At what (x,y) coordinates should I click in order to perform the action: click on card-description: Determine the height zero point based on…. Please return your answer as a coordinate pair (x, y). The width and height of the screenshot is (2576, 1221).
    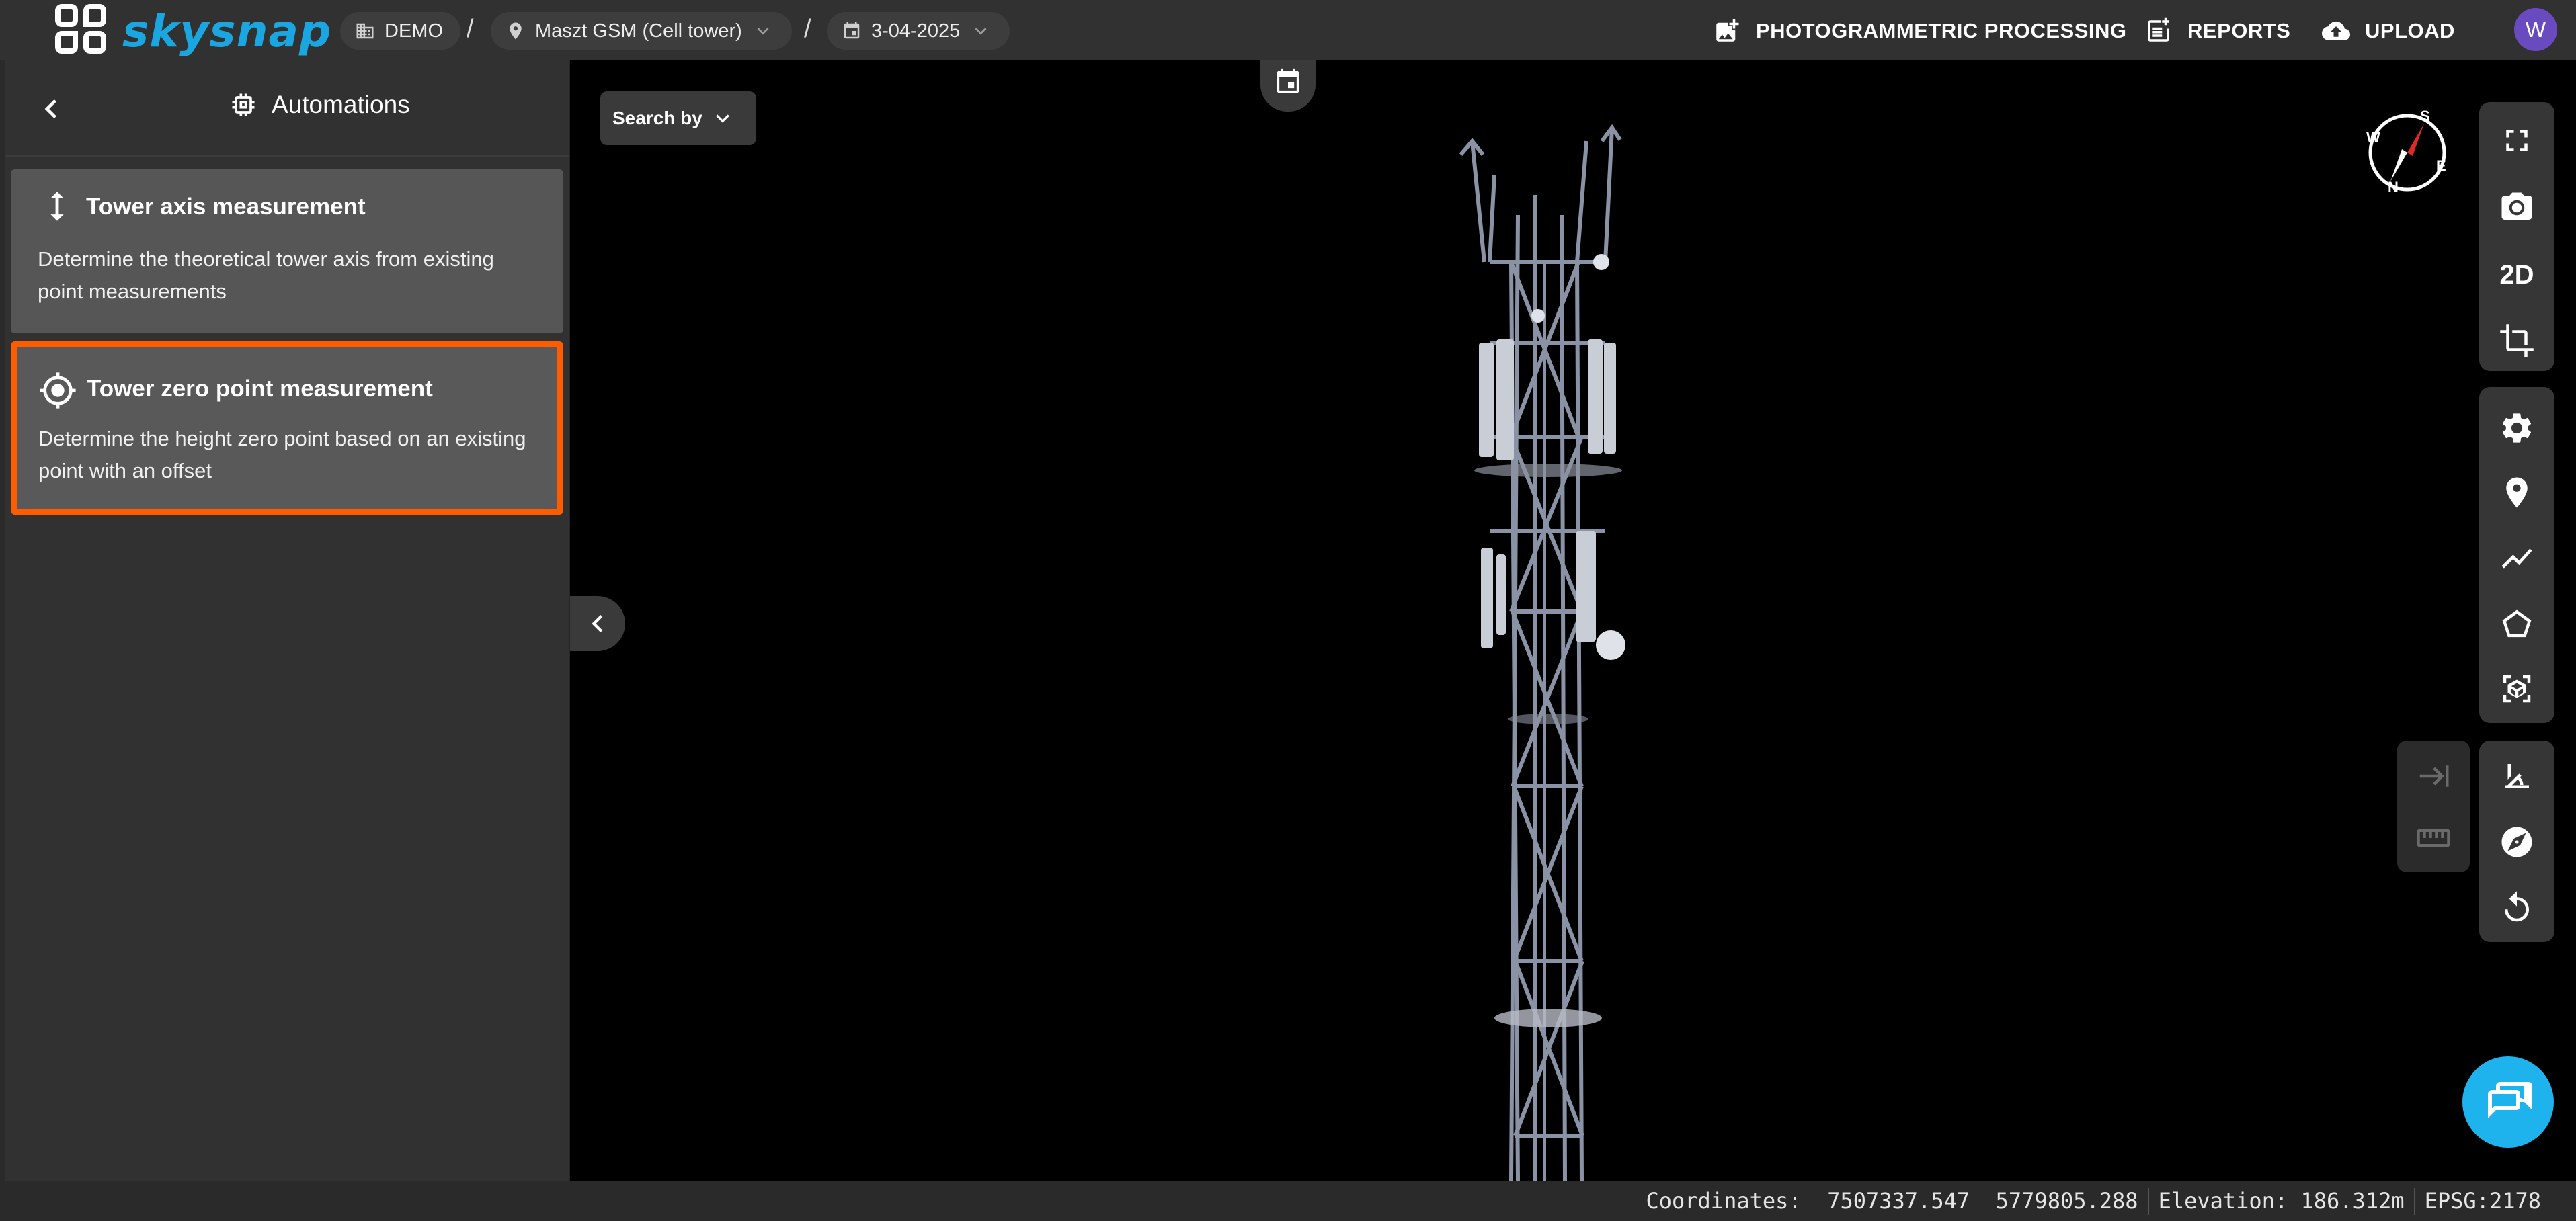
    Looking at the image, I should click on (282, 455).